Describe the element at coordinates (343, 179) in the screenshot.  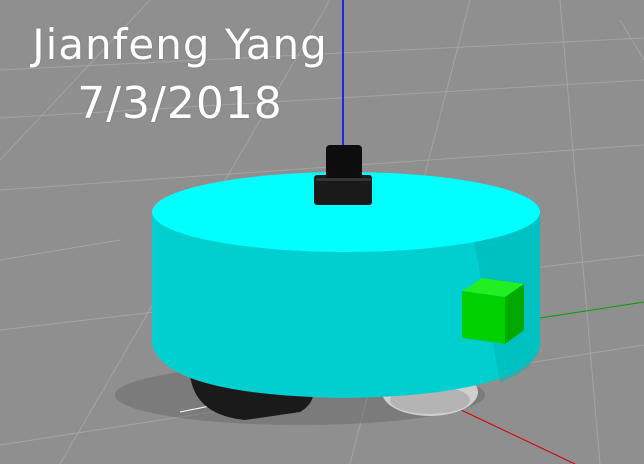
I see `lidar-highlight` at that location.